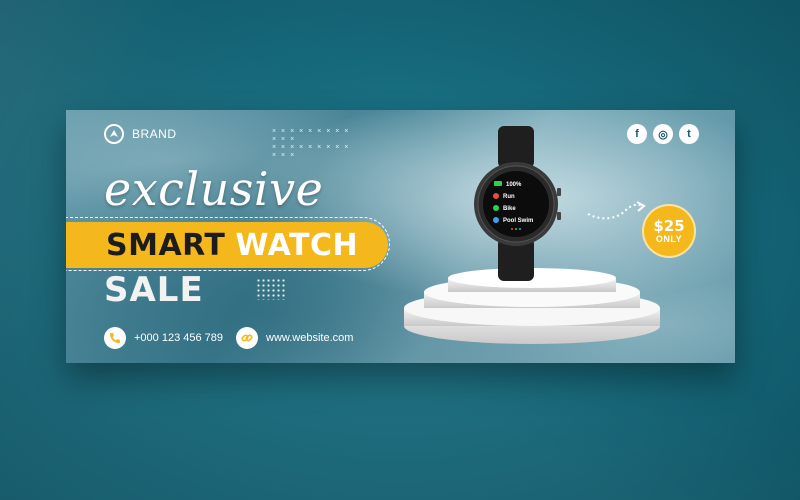  Describe the element at coordinates (115, 338) in the screenshot. I see `phone-icon` at that location.